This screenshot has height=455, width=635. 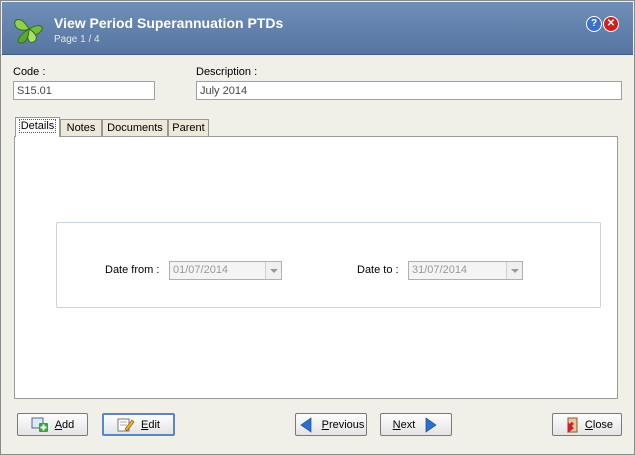 I want to click on close-icon: ✕, so click(x=611, y=24).